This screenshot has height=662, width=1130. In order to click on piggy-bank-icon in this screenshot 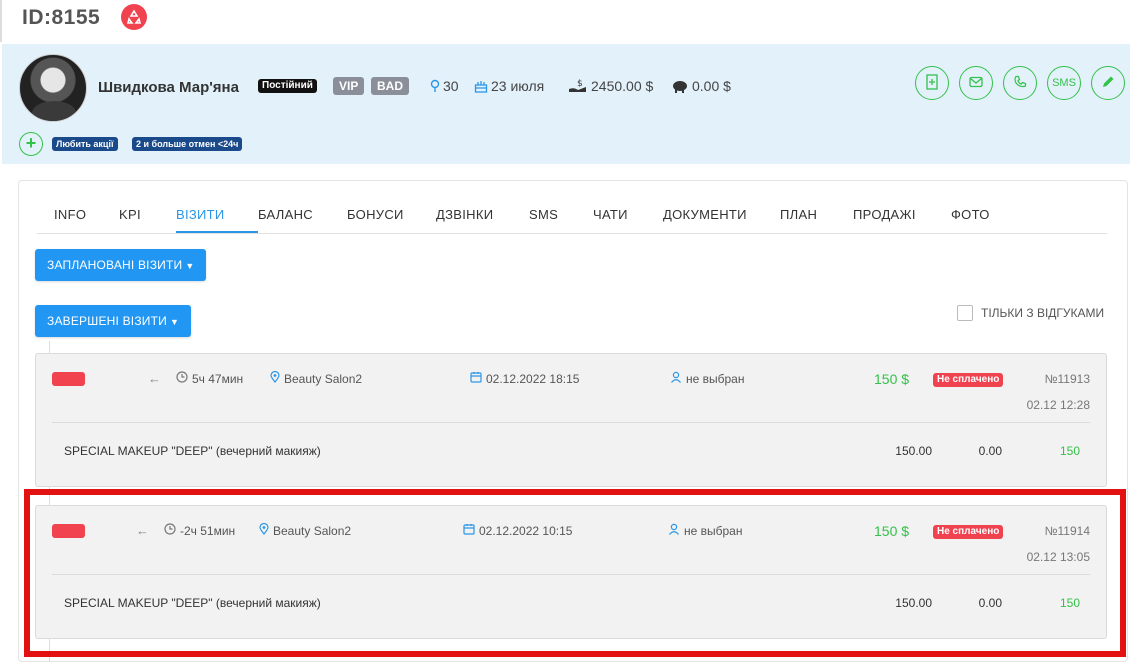, I will do `click(680, 86)`.